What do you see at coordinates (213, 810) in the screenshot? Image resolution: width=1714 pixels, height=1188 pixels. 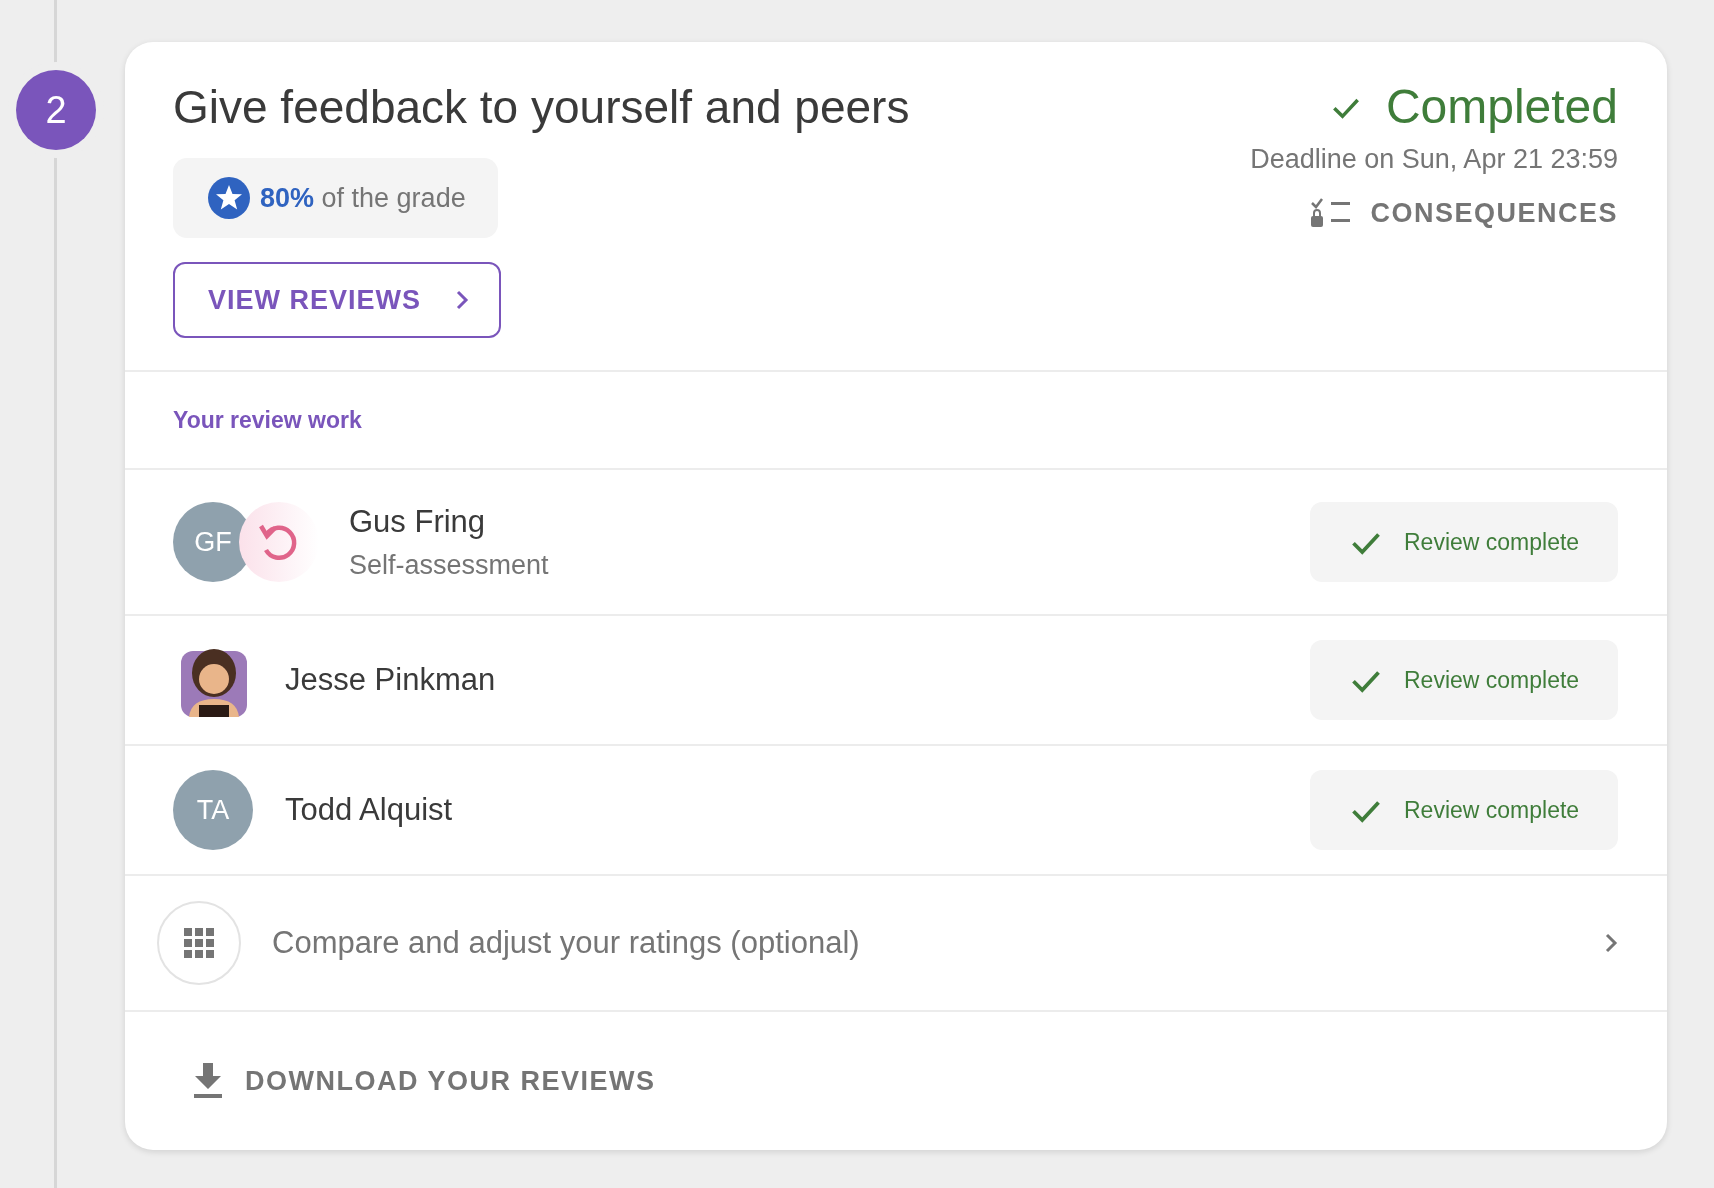 I see `initials-avatar: TA` at bounding box center [213, 810].